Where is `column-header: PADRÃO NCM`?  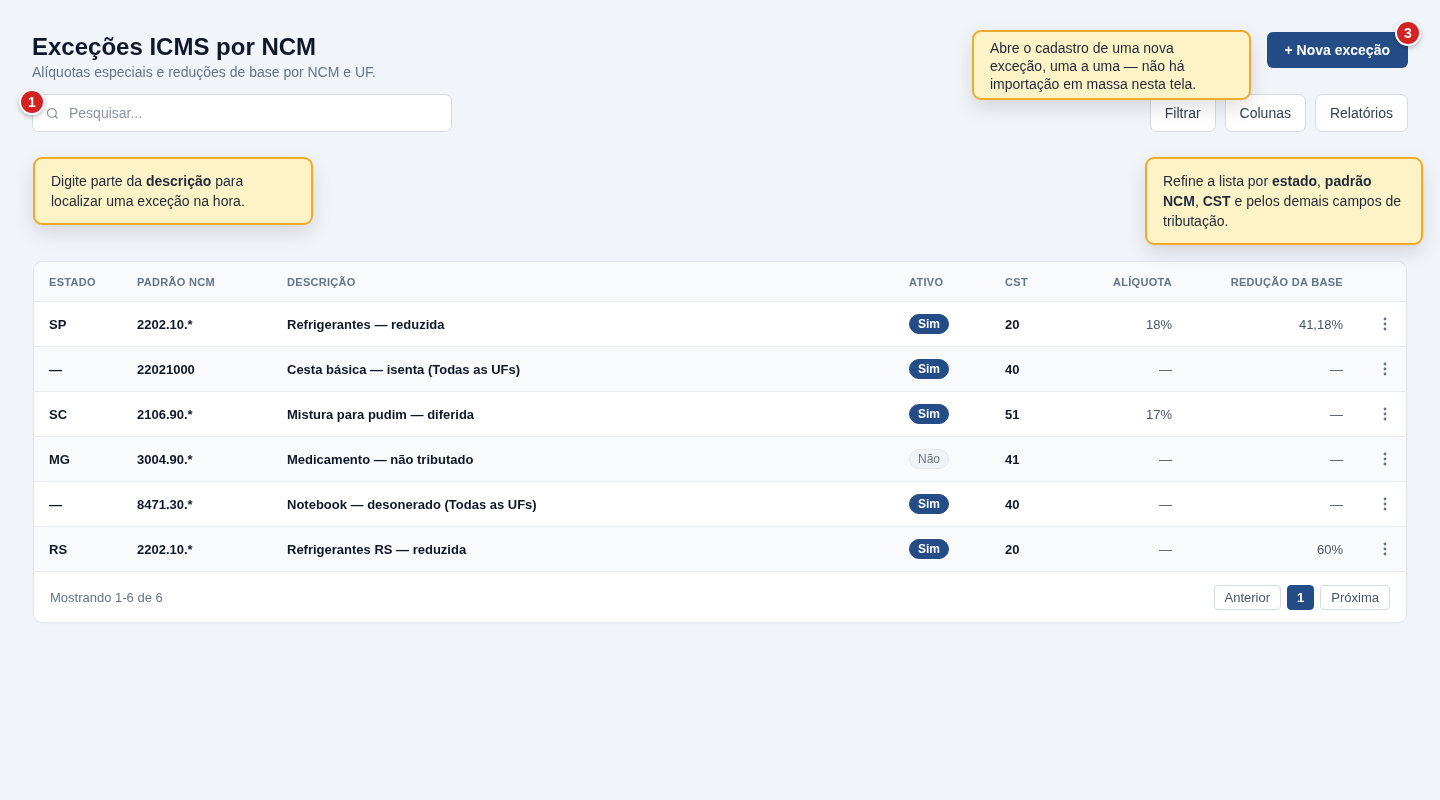
column-header: PADRÃO NCM is located at coordinates (176, 281).